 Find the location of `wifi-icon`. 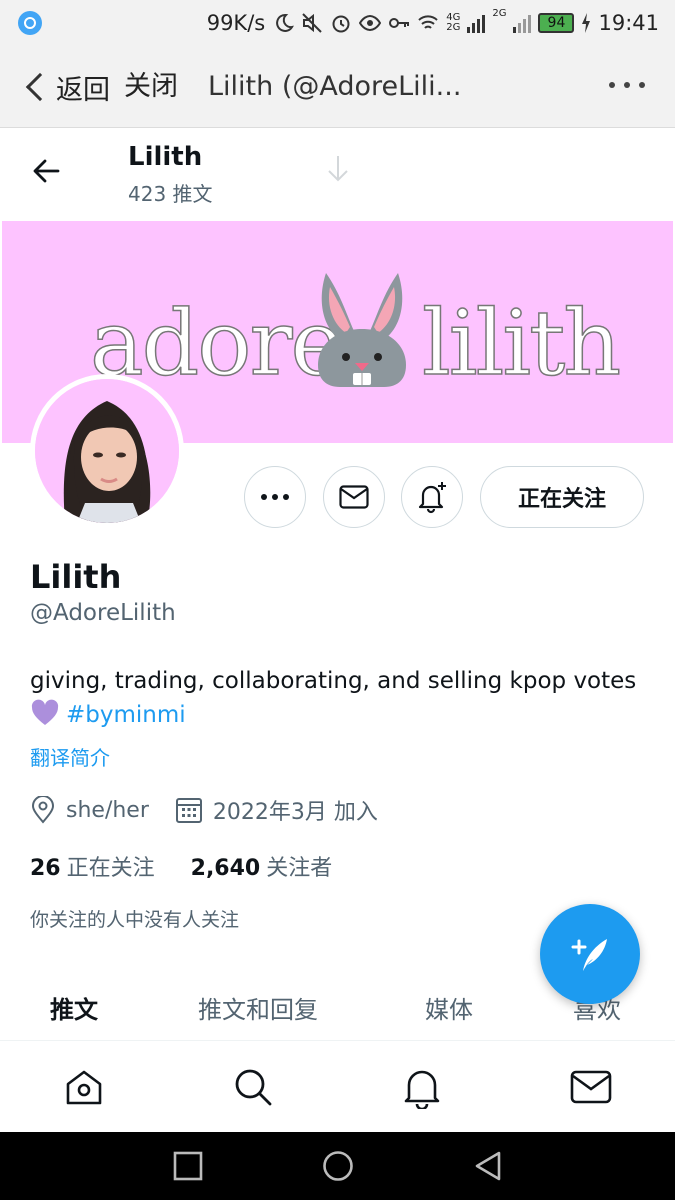

wifi-icon is located at coordinates (428, 22).